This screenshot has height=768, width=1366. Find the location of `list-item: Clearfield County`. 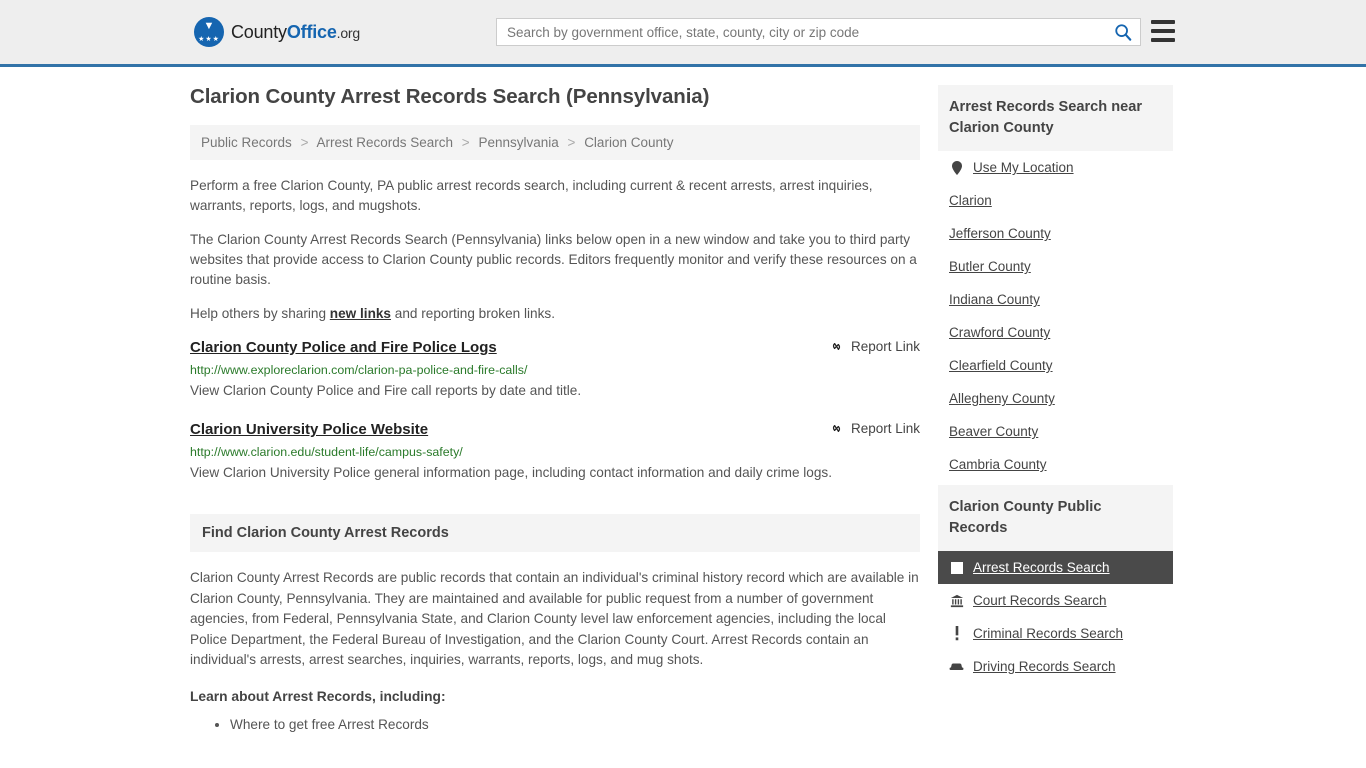

list-item: Clearfield County is located at coordinates (1055, 365).